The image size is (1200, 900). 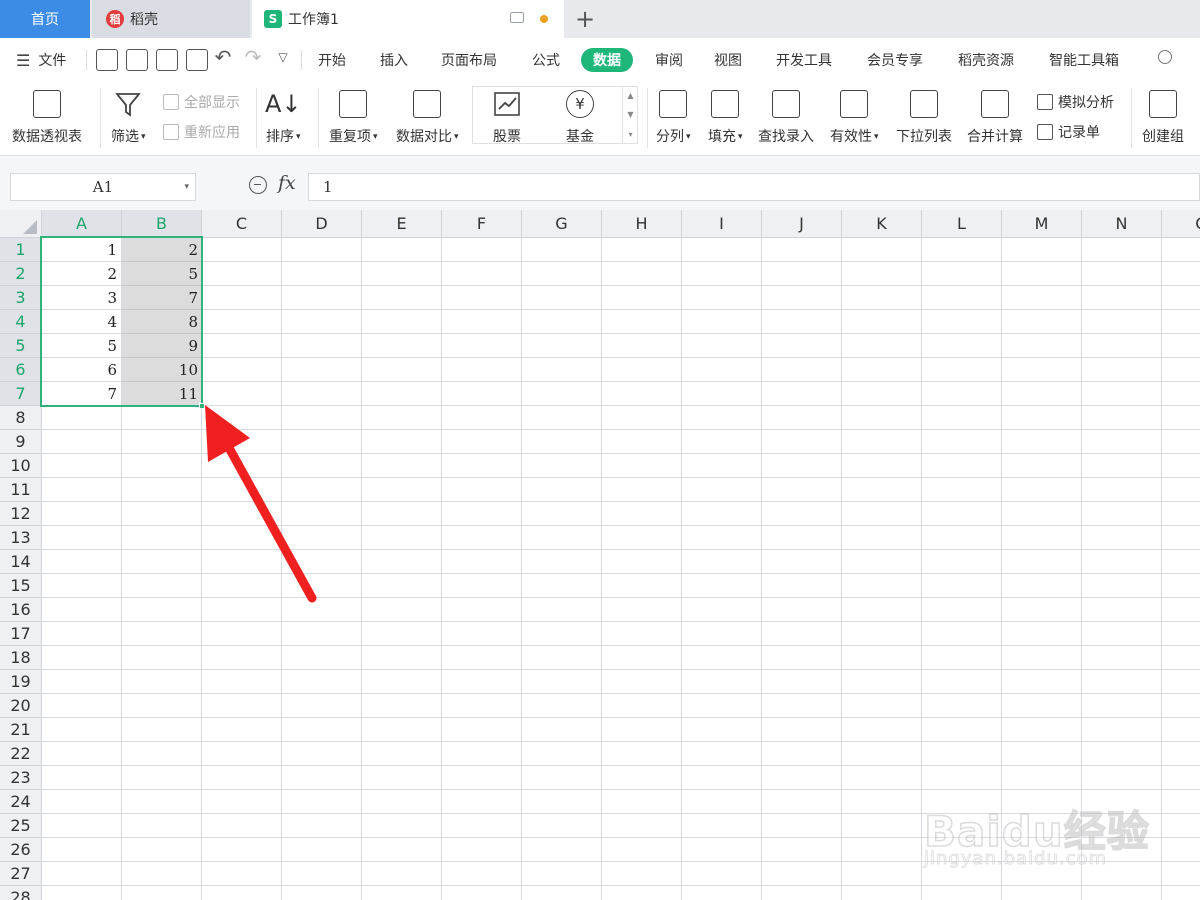 What do you see at coordinates (546, 60) in the screenshot?
I see `tab-formula: 公式` at bounding box center [546, 60].